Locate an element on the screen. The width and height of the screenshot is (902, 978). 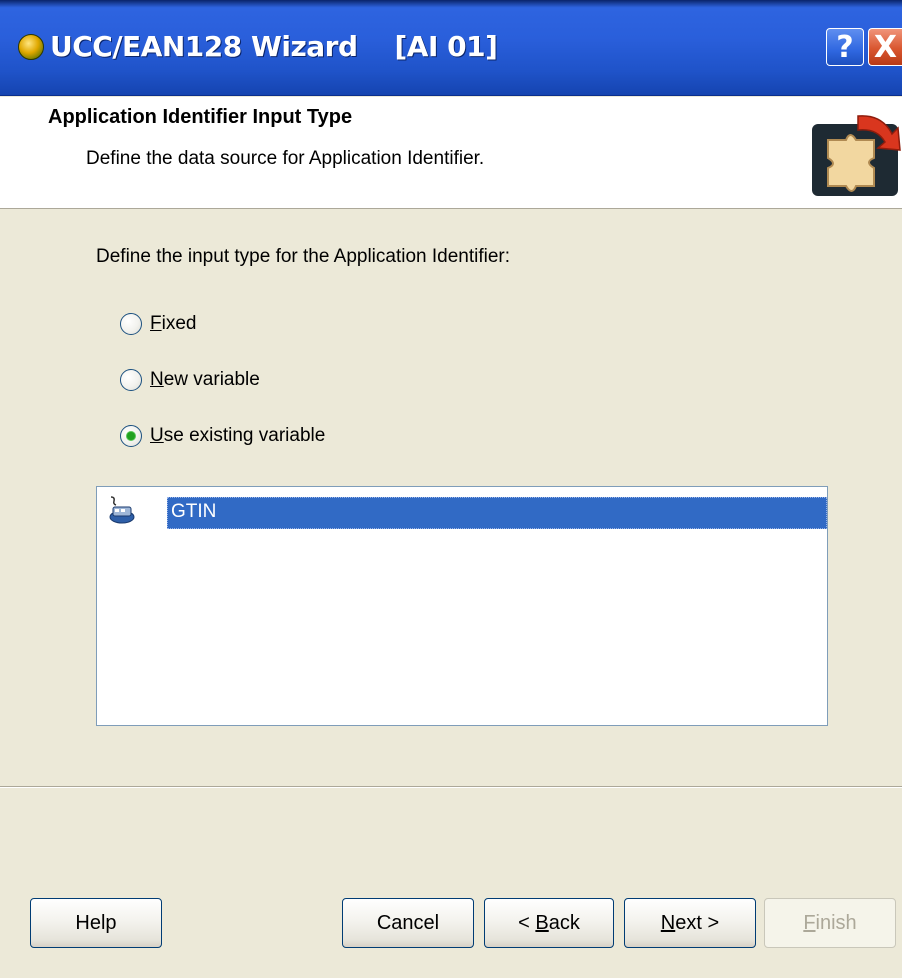
variable-icon is located at coordinates (122, 510).